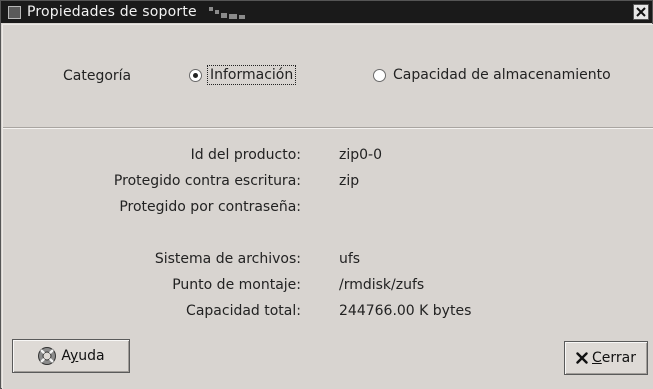 The width and height of the screenshot is (653, 389). Describe the element at coordinates (228, 12) in the screenshot. I see `titlebar-decoration-icon` at that location.